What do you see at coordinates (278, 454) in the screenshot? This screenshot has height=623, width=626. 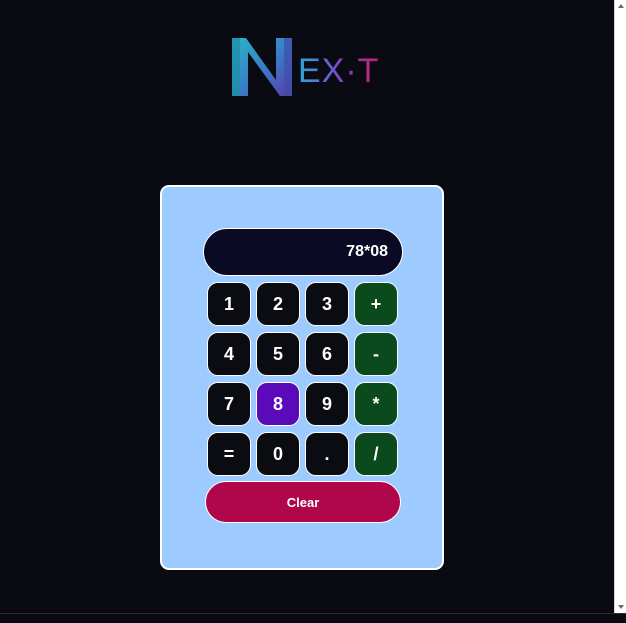 I see `key-0-button: 0` at bounding box center [278, 454].